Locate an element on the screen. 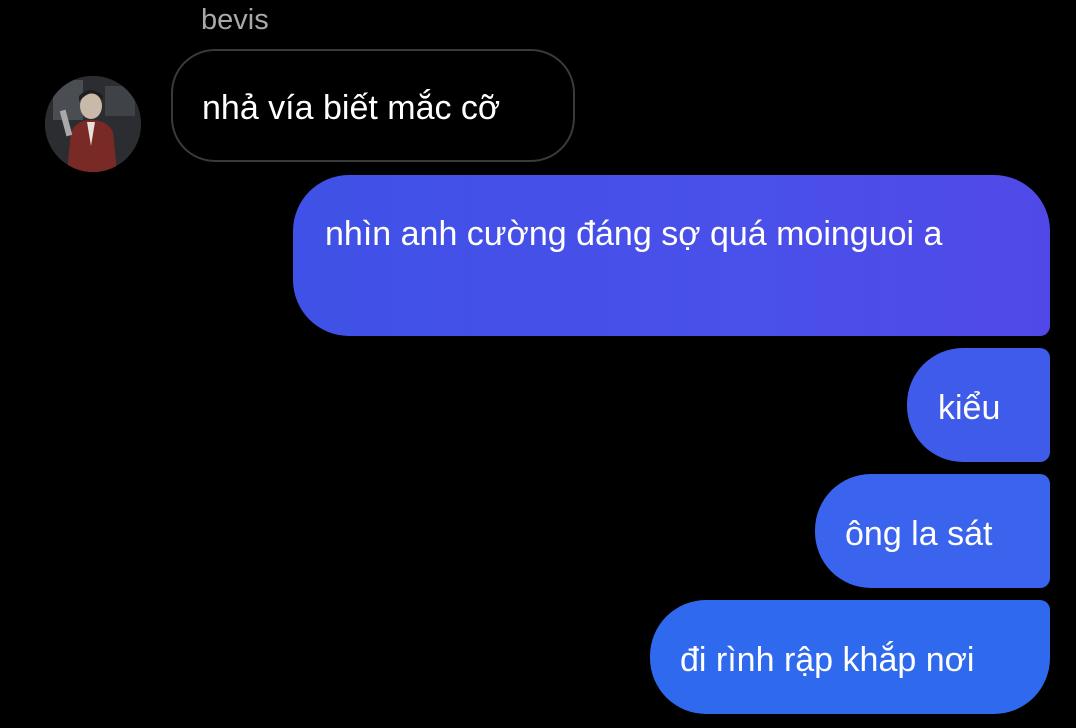 The height and width of the screenshot is (728, 1076). message-bubble-sent: ông la sát is located at coordinates (932, 531).